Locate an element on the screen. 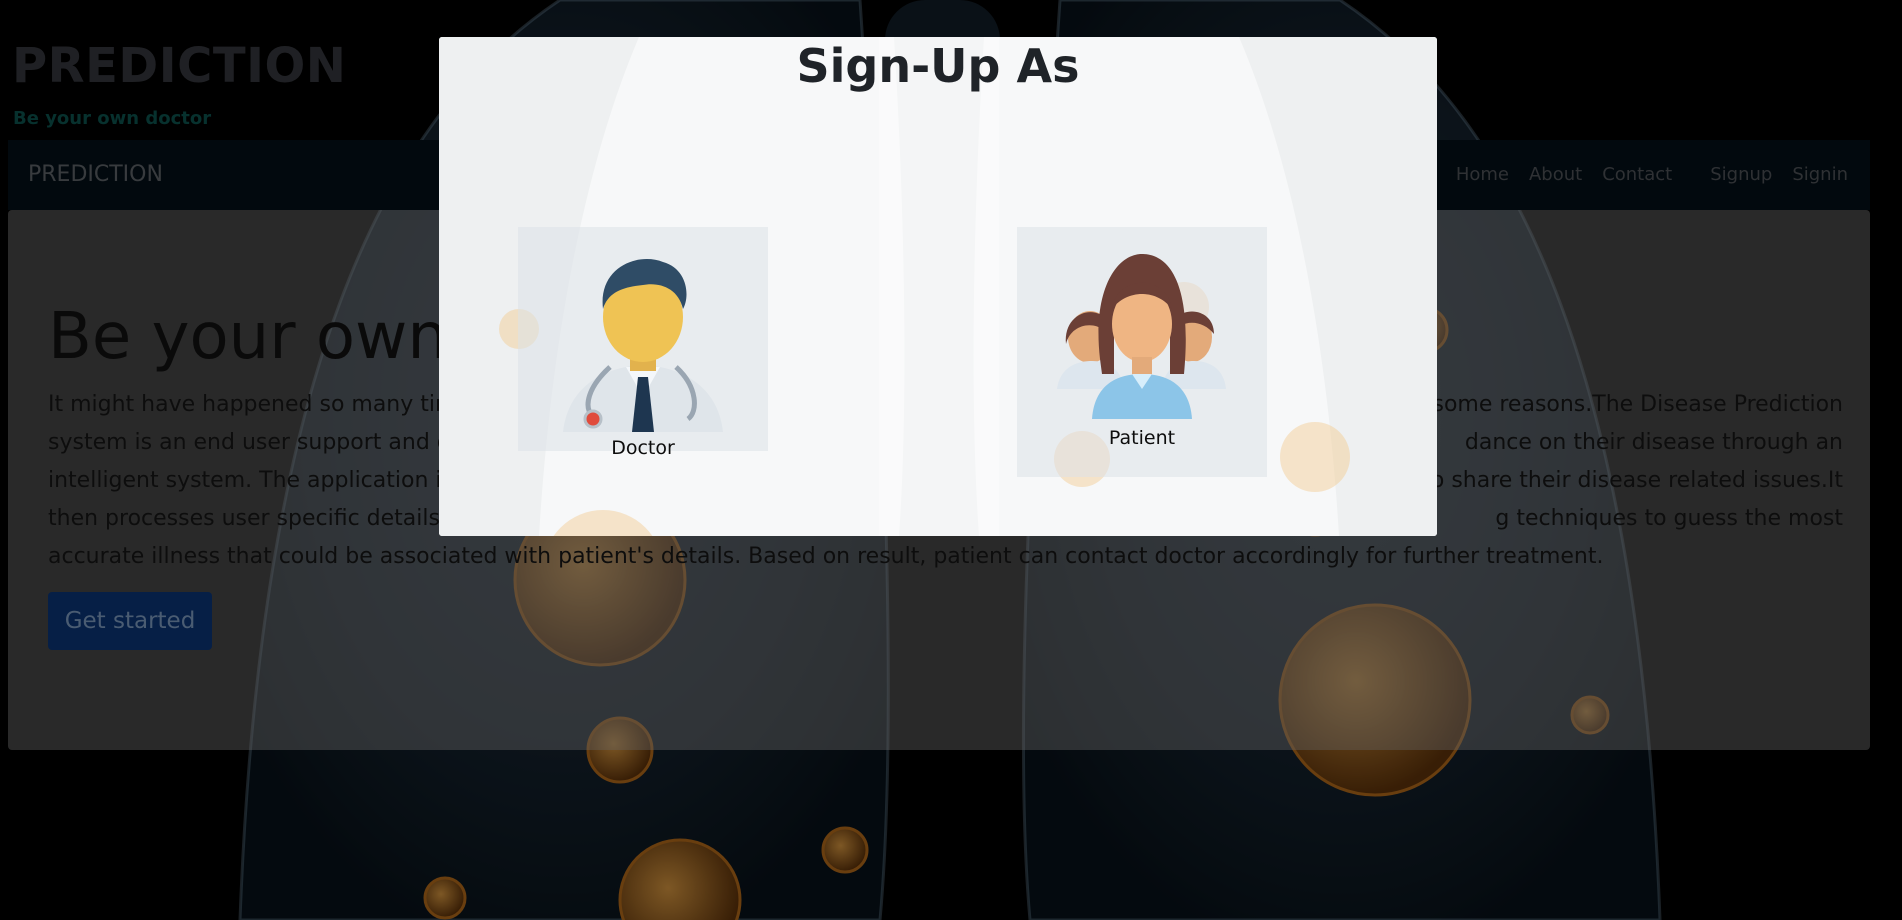 The height and width of the screenshot is (920, 1902). signup-doctor-option: Doctor is located at coordinates (643, 343).